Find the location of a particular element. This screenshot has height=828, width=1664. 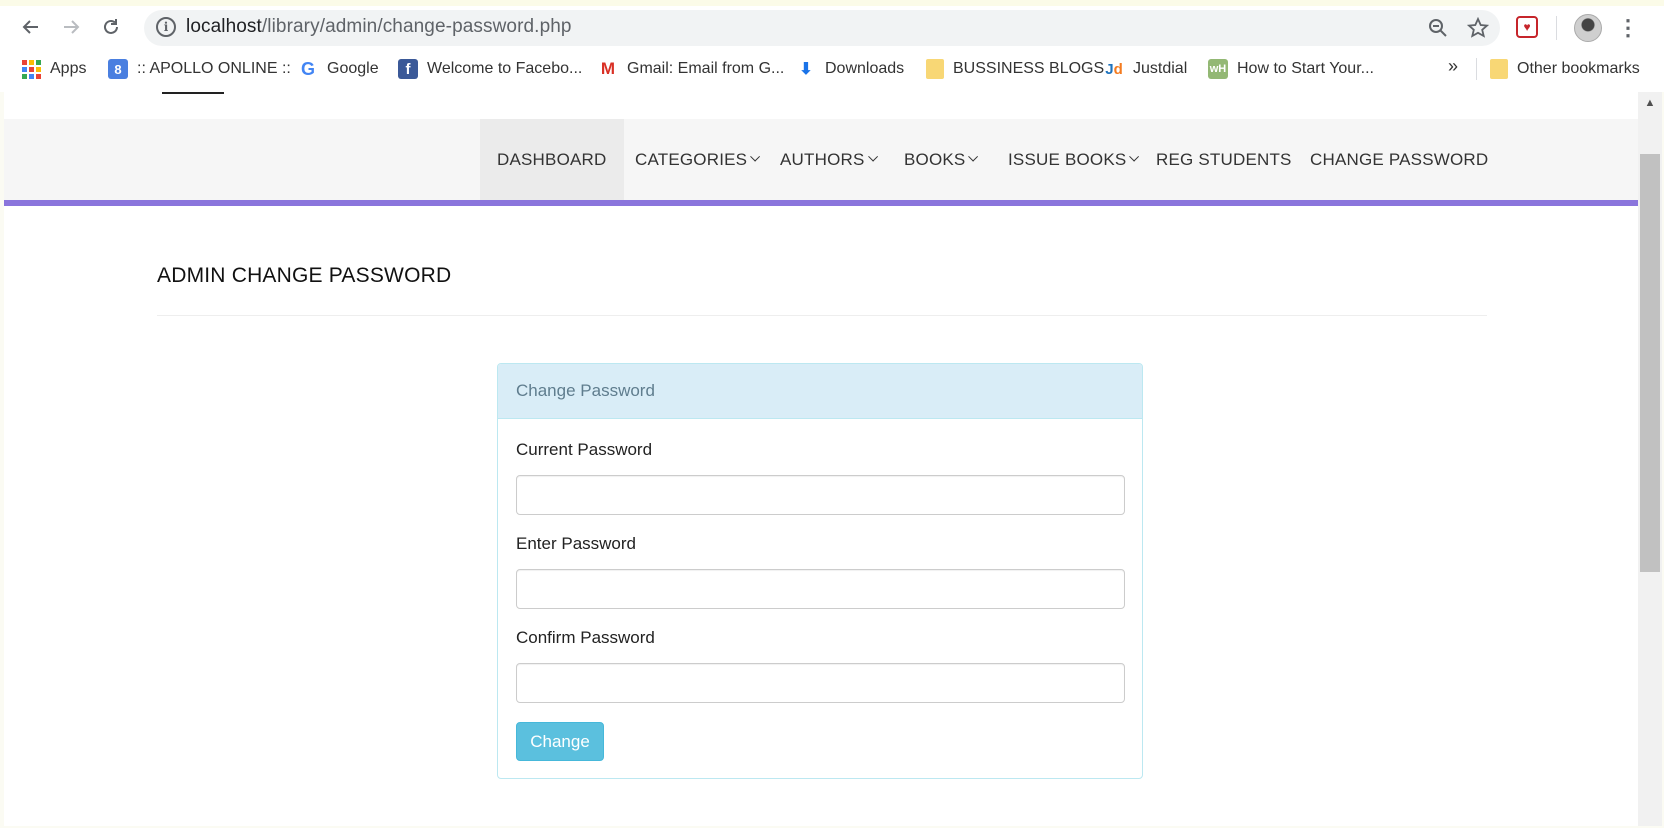

bookmarks-separator is located at coordinates (1476, 69).